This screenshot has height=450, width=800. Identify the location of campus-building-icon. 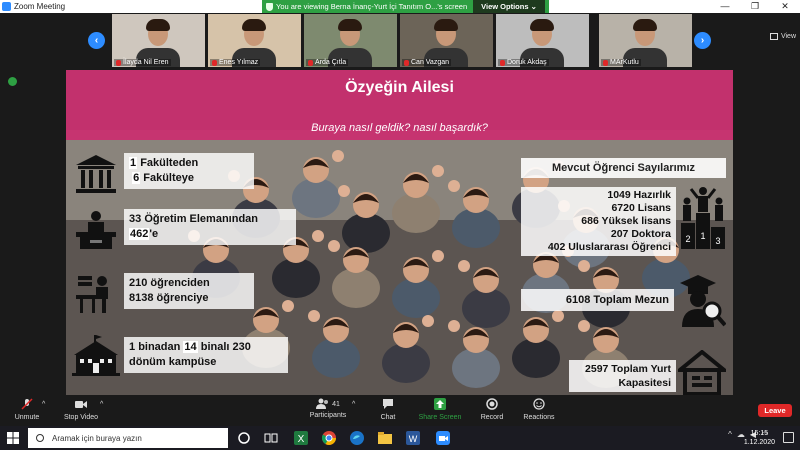
(96, 355).